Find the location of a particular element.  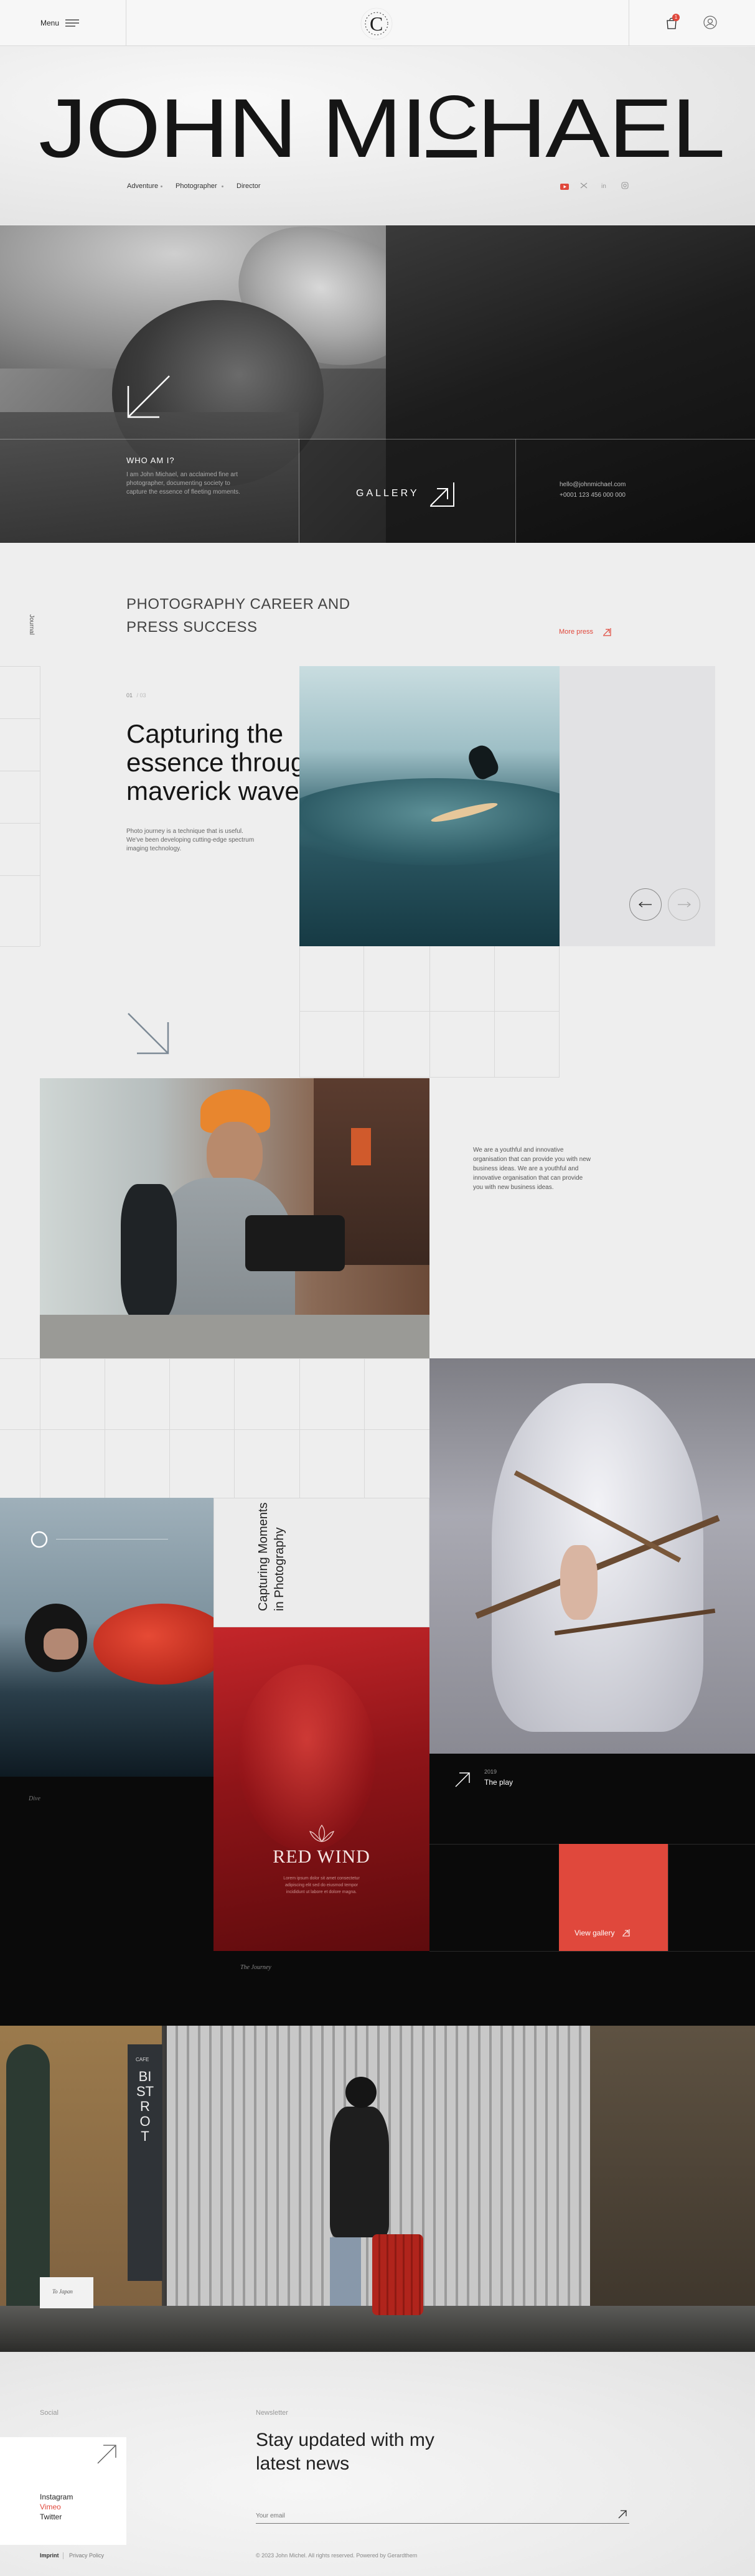

instagram-icon is located at coordinates (625, 185).